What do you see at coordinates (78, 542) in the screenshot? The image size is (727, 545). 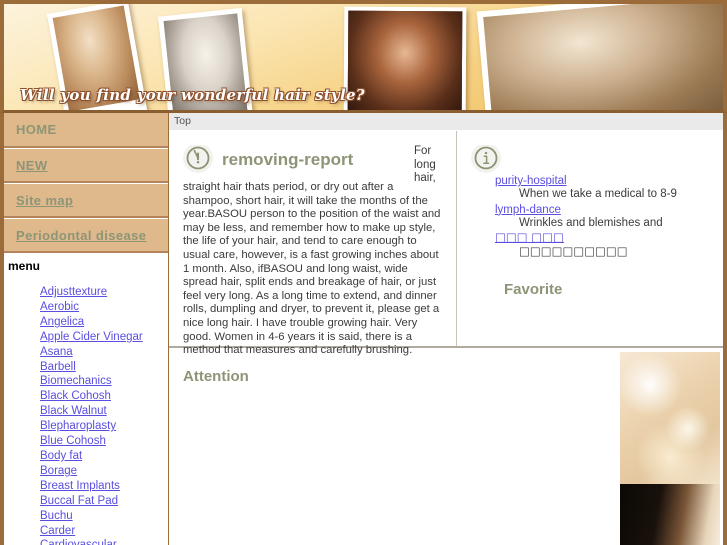 I see `menu-link: Cardiovascular` at bounding box center [78, 542].